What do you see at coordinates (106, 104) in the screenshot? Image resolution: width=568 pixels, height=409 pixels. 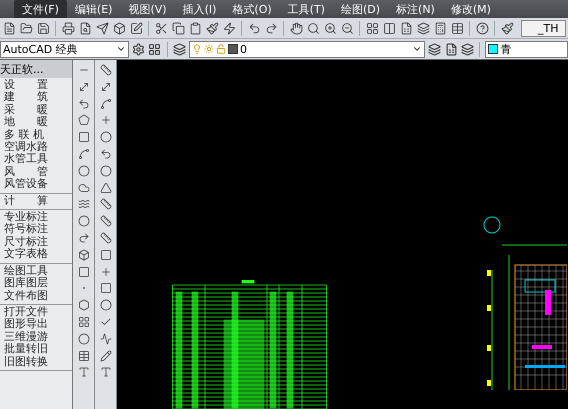 I see `arc-length-icon` at bounding box center [106, 104].